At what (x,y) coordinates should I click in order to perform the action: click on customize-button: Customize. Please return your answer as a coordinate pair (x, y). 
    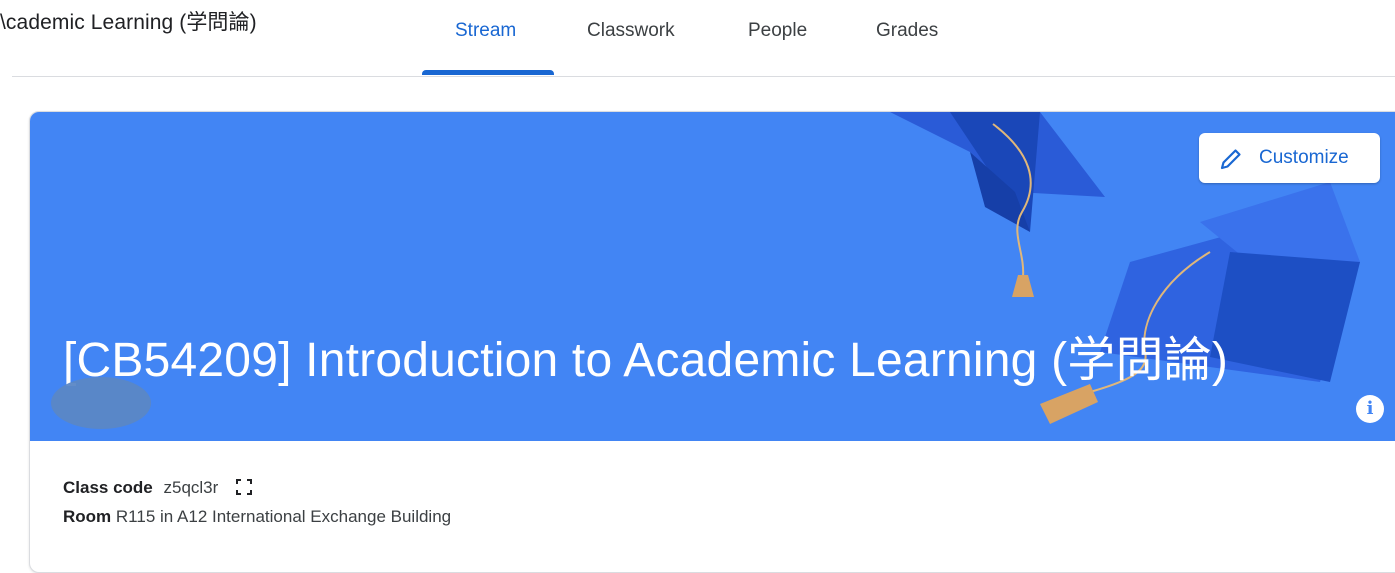
    Looking at the image, I should click on (1289, 158).